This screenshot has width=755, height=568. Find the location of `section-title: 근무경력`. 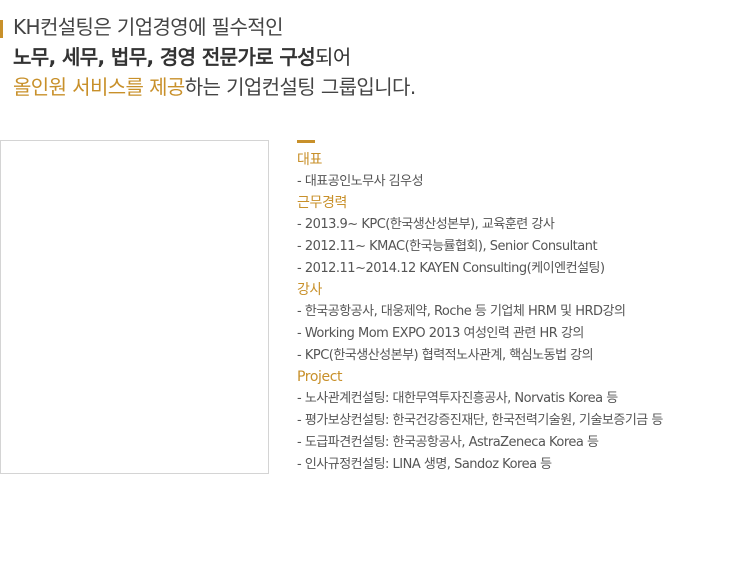

section-title: 근무경력 is located at coordinates (322, 203).